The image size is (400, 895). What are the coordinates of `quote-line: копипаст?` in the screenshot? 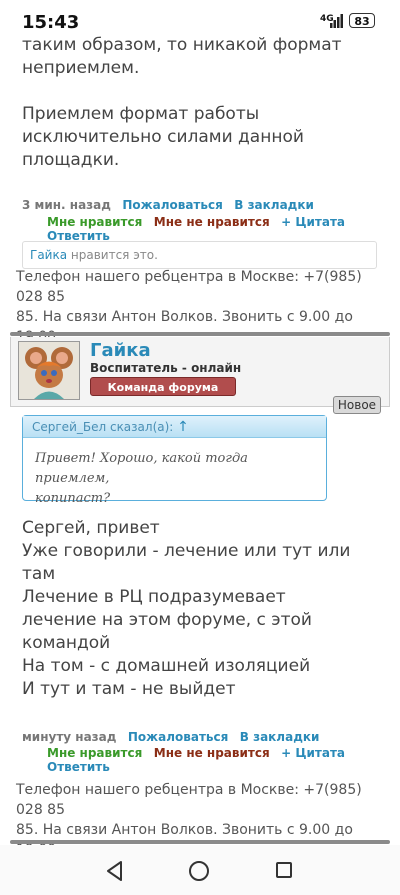 It's located at (73, 498).